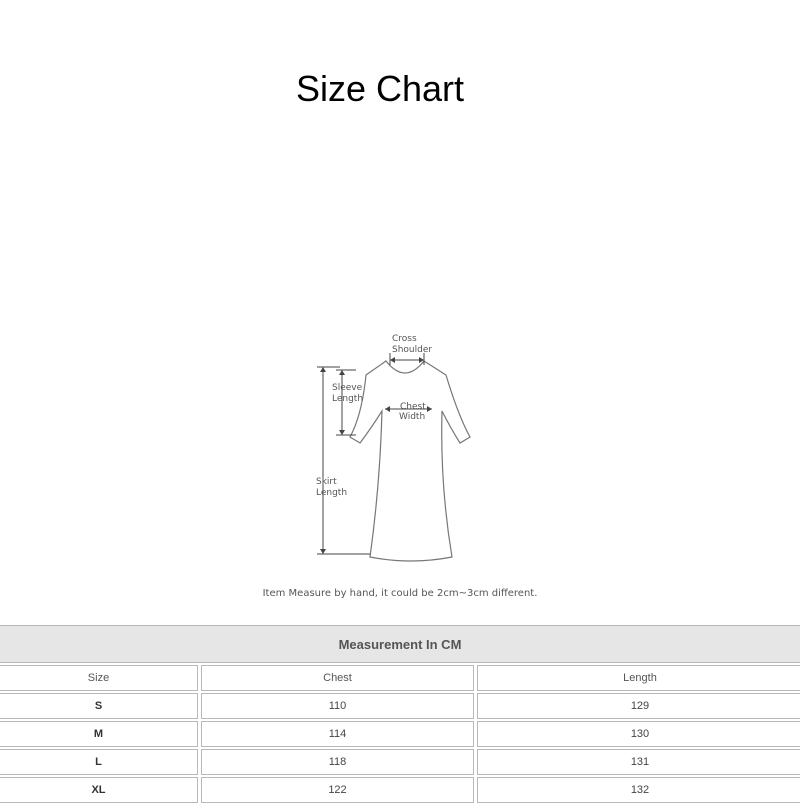 This screenshot has height=803, width=800. Describe the element at coordinates (638, 734) in the screenshot. I see `length-cell: 130` at that location.